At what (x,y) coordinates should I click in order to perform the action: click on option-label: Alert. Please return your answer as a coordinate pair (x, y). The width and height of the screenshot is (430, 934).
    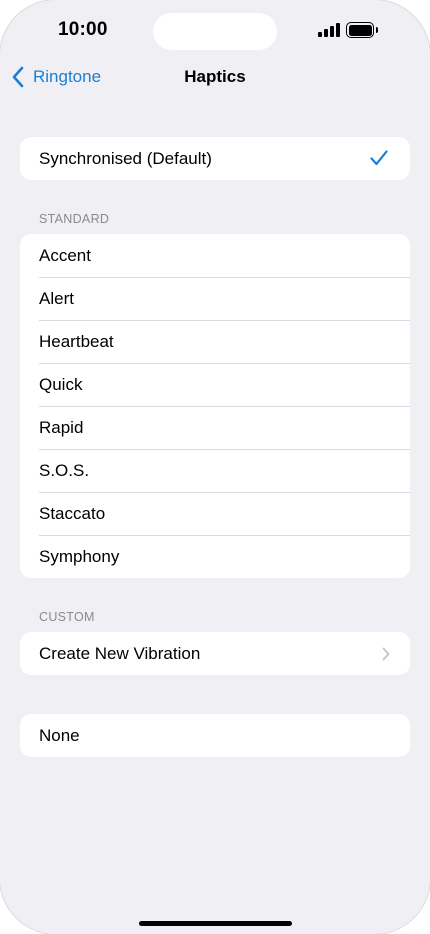
    Looking at the image, I should click on (56, 298).